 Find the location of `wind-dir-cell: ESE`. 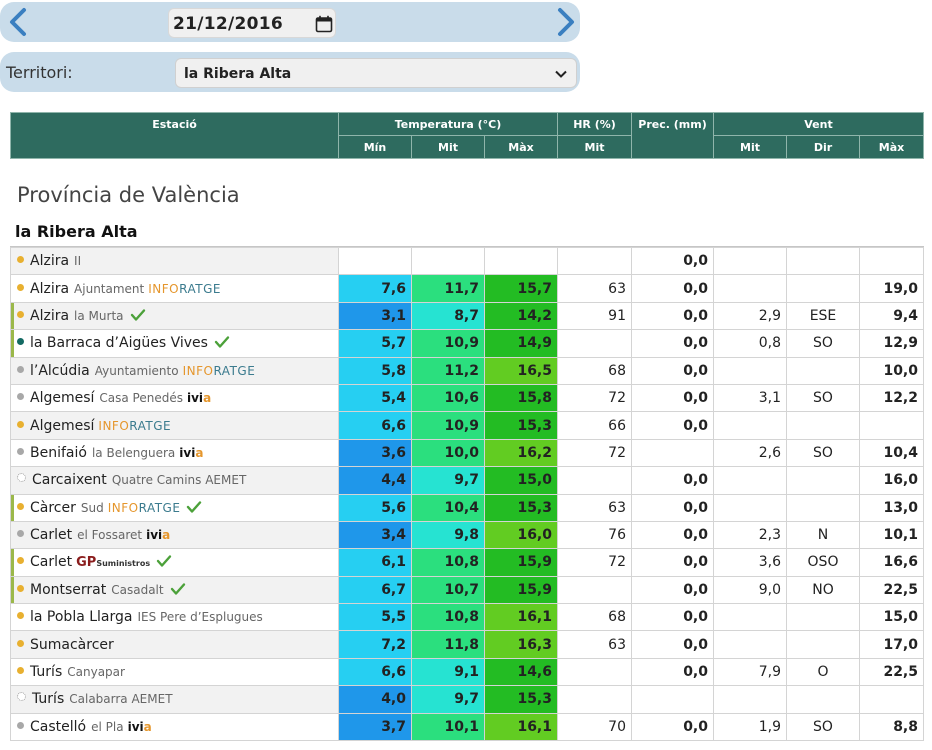

wind-dir-cell: ESE is located at coordinates (823, 316).